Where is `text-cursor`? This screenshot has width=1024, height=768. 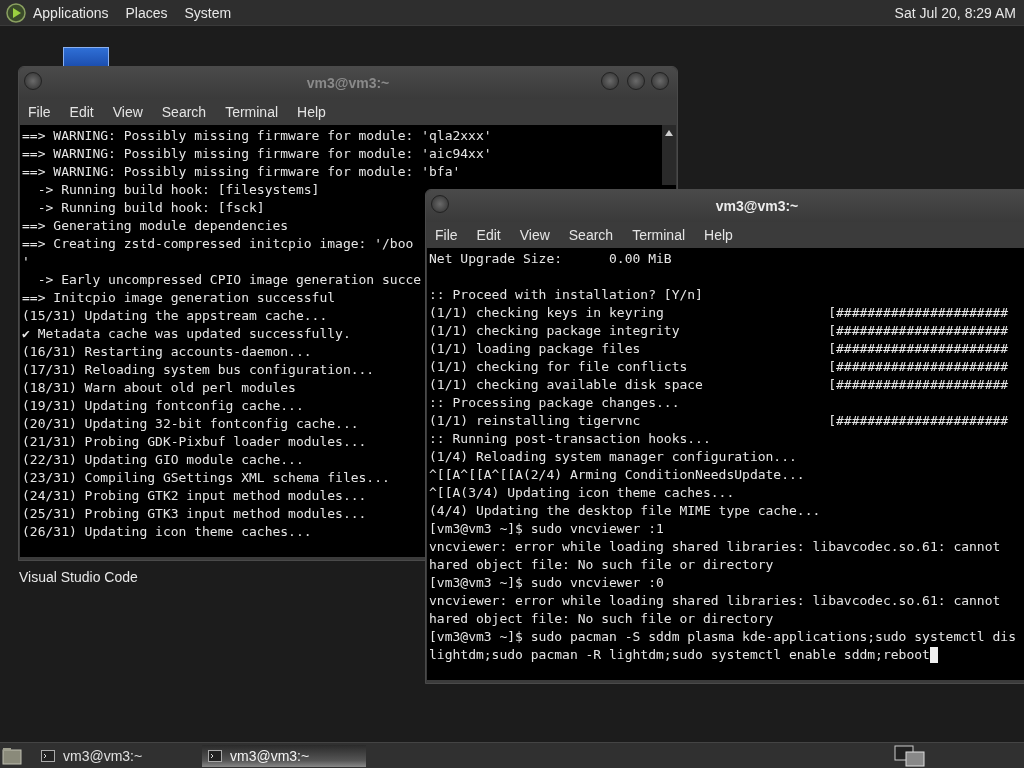
text-cursor is located at coordinates (933, 655).